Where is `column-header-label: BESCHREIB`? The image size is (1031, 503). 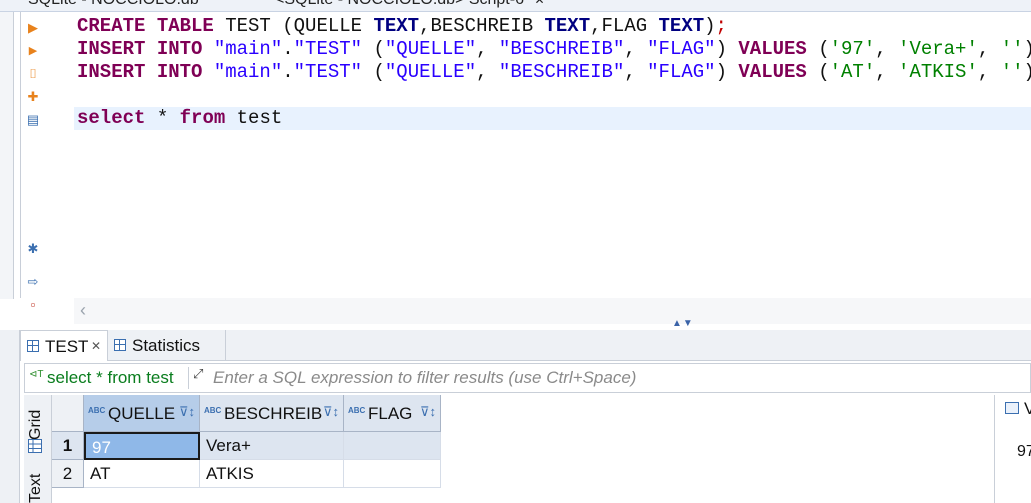 column-header-label: BESCHREIB is located at coordinates (273, 413).